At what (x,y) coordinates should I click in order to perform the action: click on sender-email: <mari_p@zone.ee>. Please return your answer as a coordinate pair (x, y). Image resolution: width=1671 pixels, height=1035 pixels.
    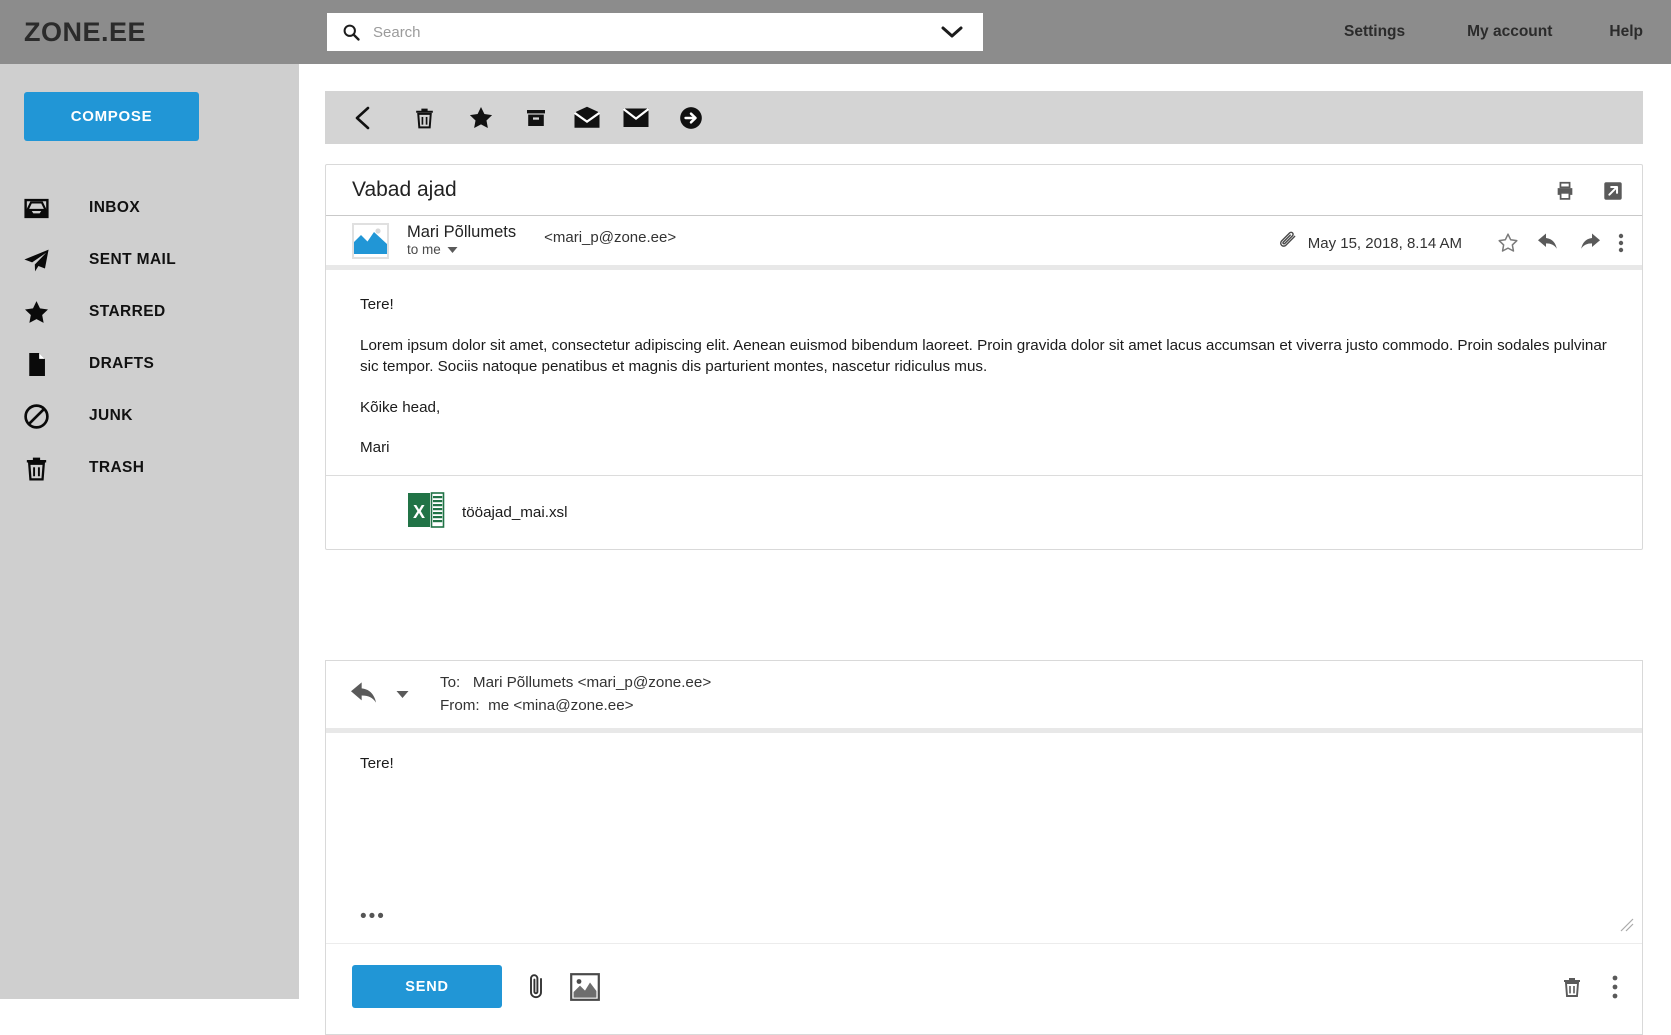
    Looking at the image, I should click on (610, 237).